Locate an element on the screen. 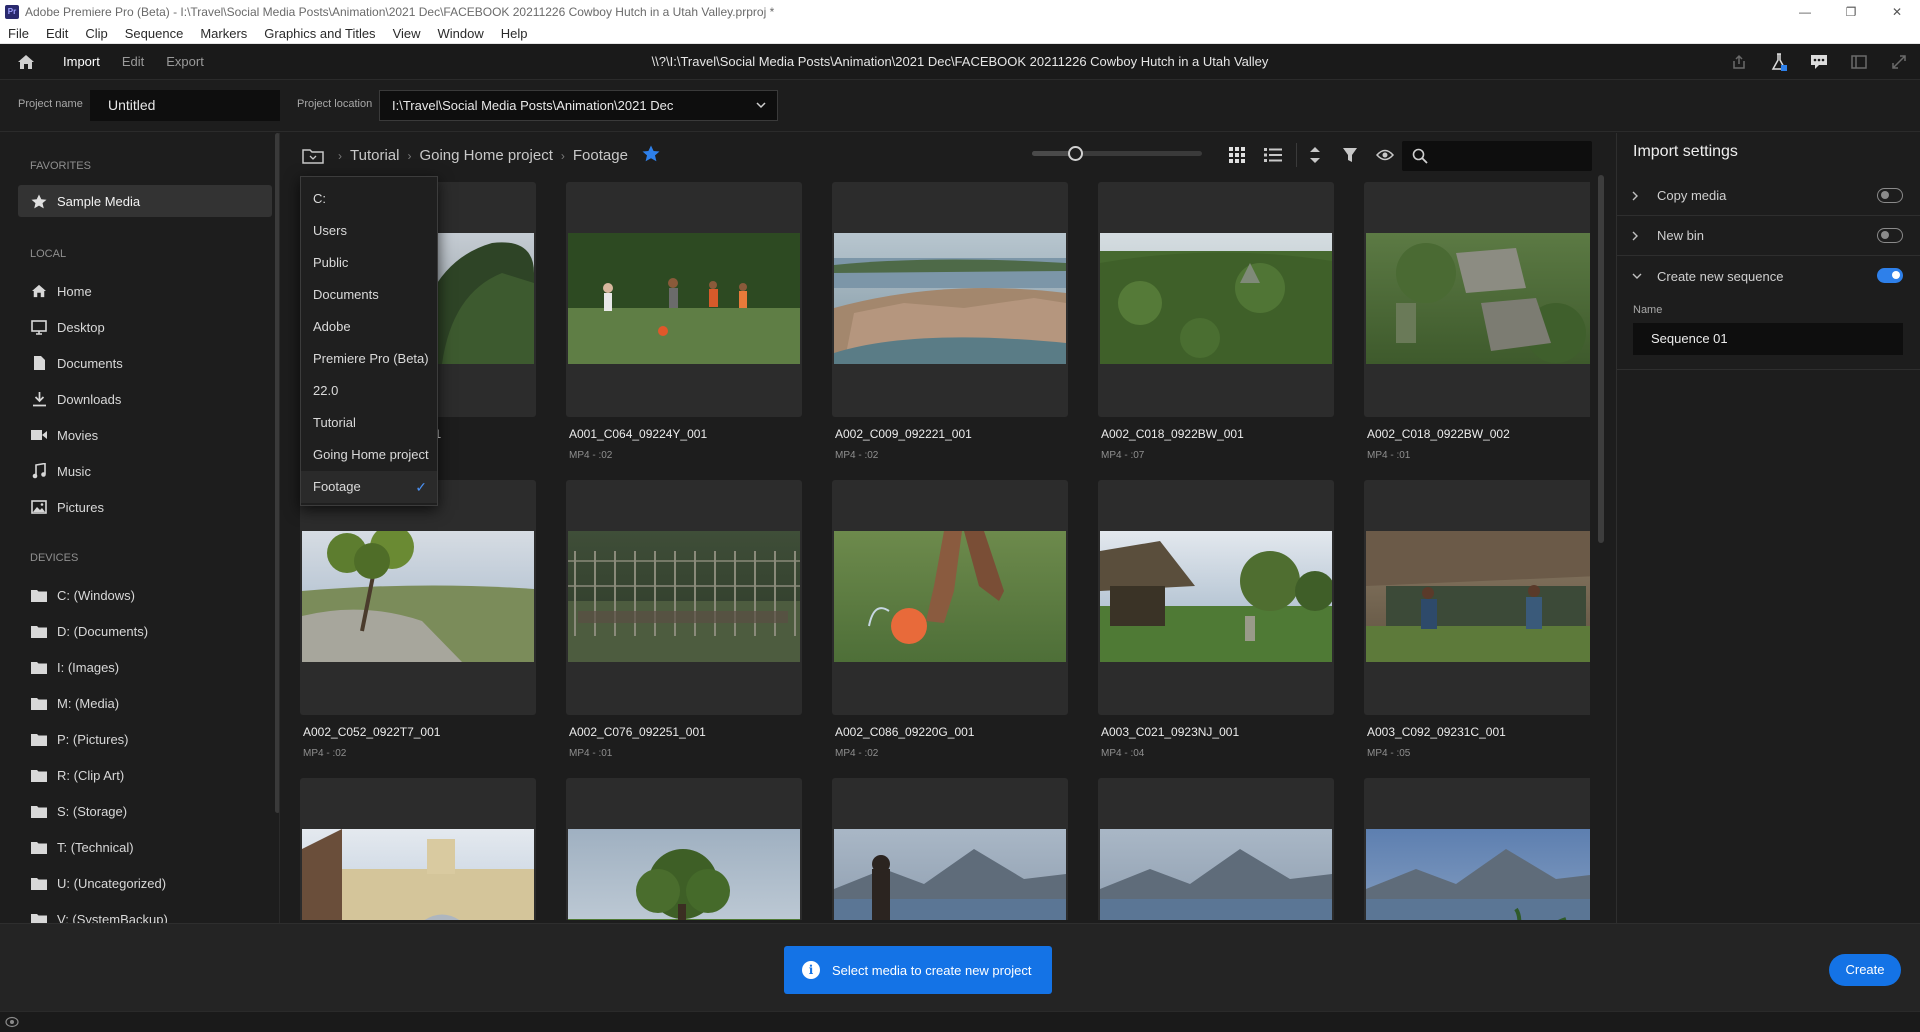  menu-view: View is located at coordinates (407, 33).